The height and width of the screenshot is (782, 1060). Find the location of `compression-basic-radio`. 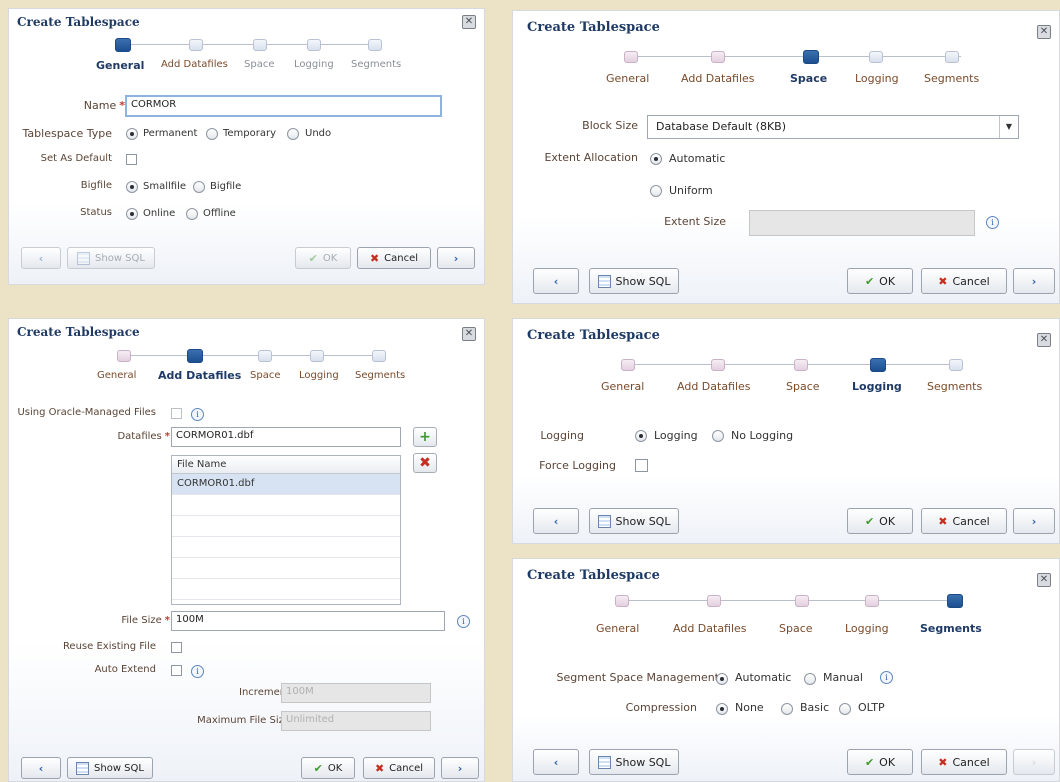

compression-basic-radio is located at coordinates (787, 709).